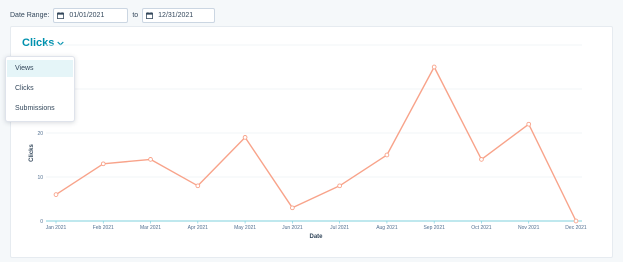 This screenshot has width=623, height=262. What do you see at coordinates (40, 178) in the screenshot?
I see `y-tick-label: 10` at bounding box center [40, 178].